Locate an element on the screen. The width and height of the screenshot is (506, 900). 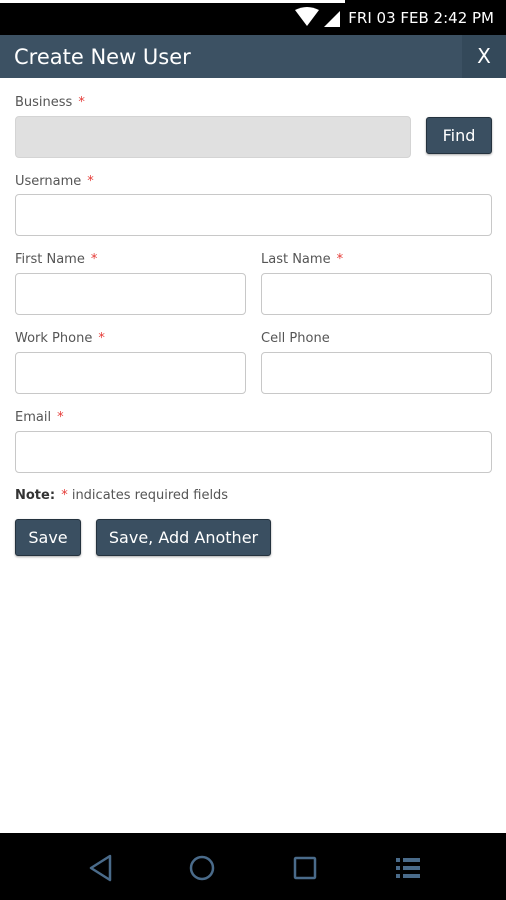
status-progress-line is located at coordinates (172, 1).